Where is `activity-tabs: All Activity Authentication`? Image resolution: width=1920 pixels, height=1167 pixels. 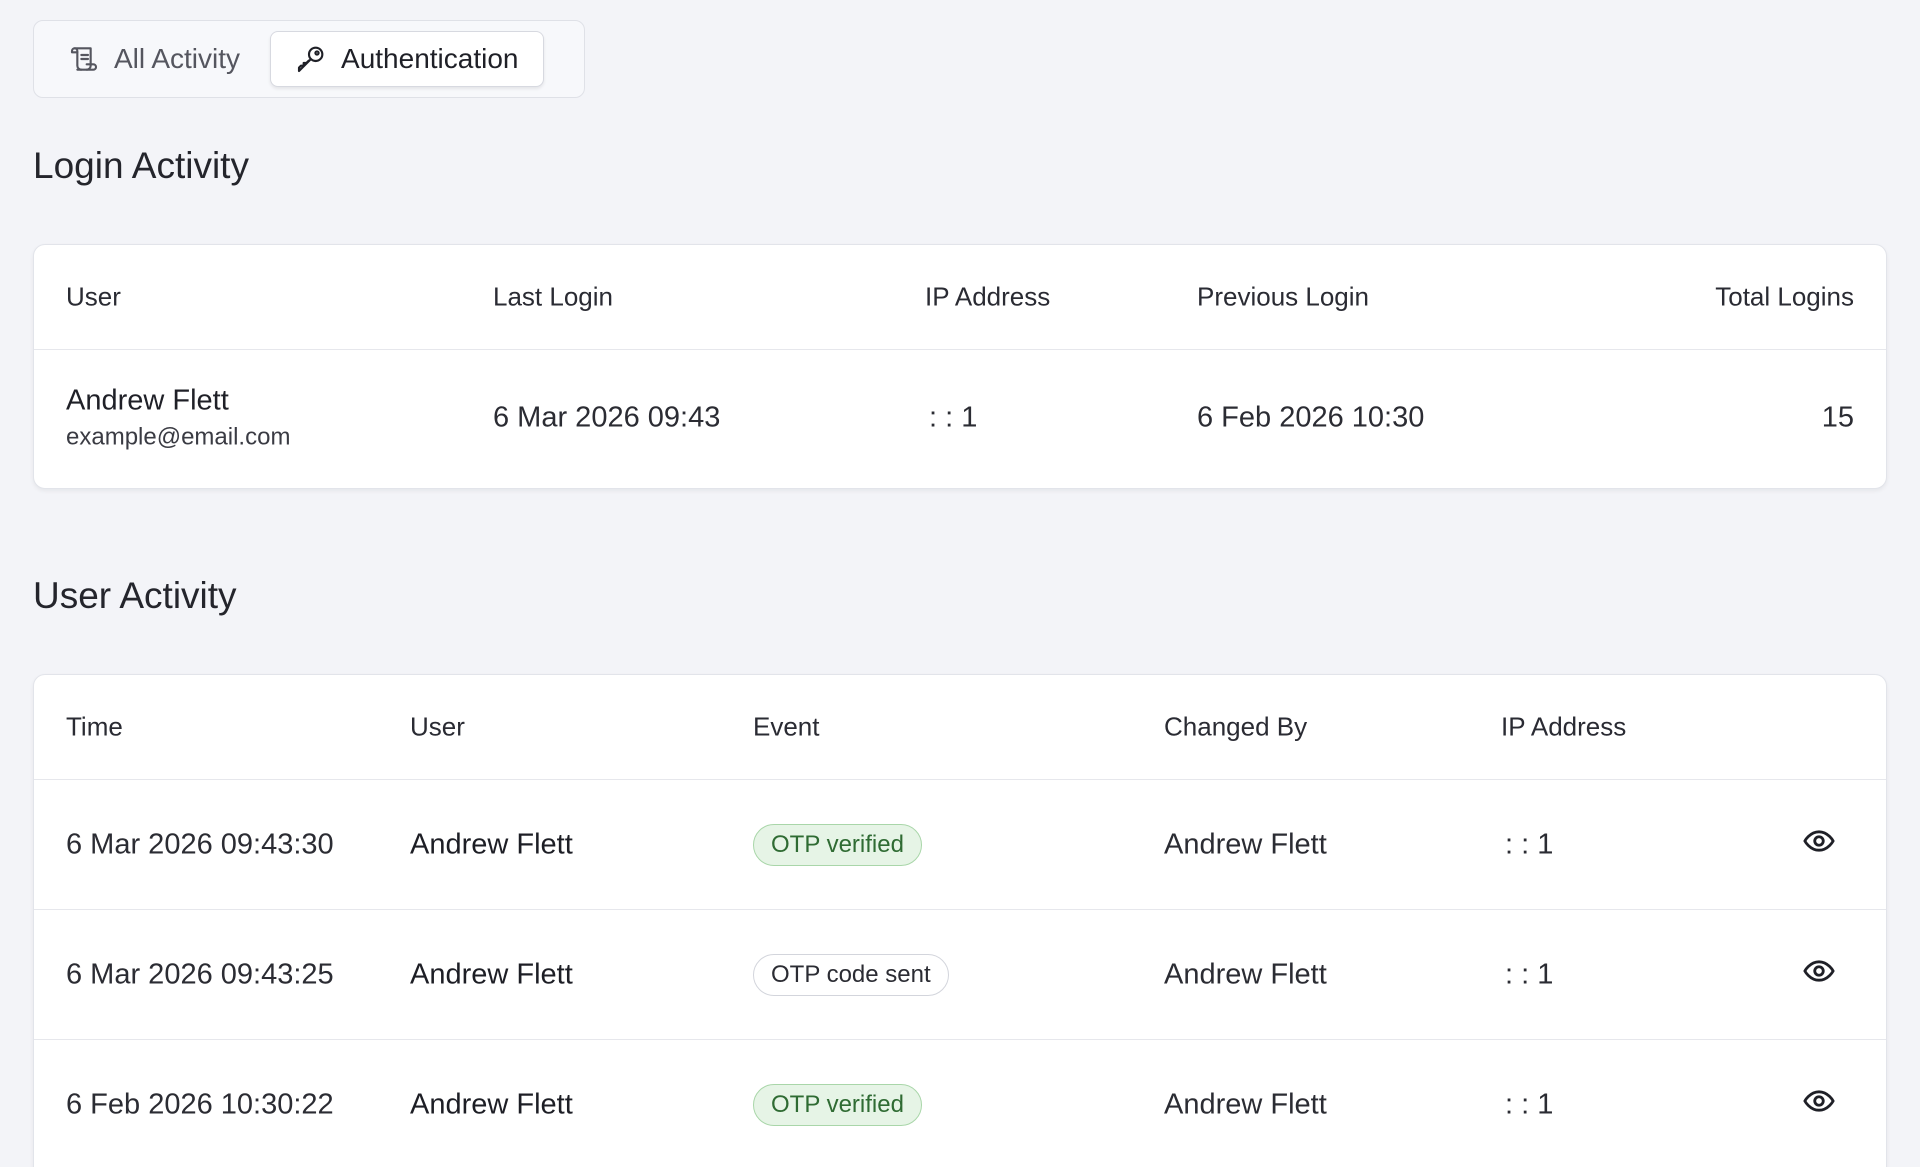
activity-tabs: All Activity Authentication is located at coordinates (309, 59).